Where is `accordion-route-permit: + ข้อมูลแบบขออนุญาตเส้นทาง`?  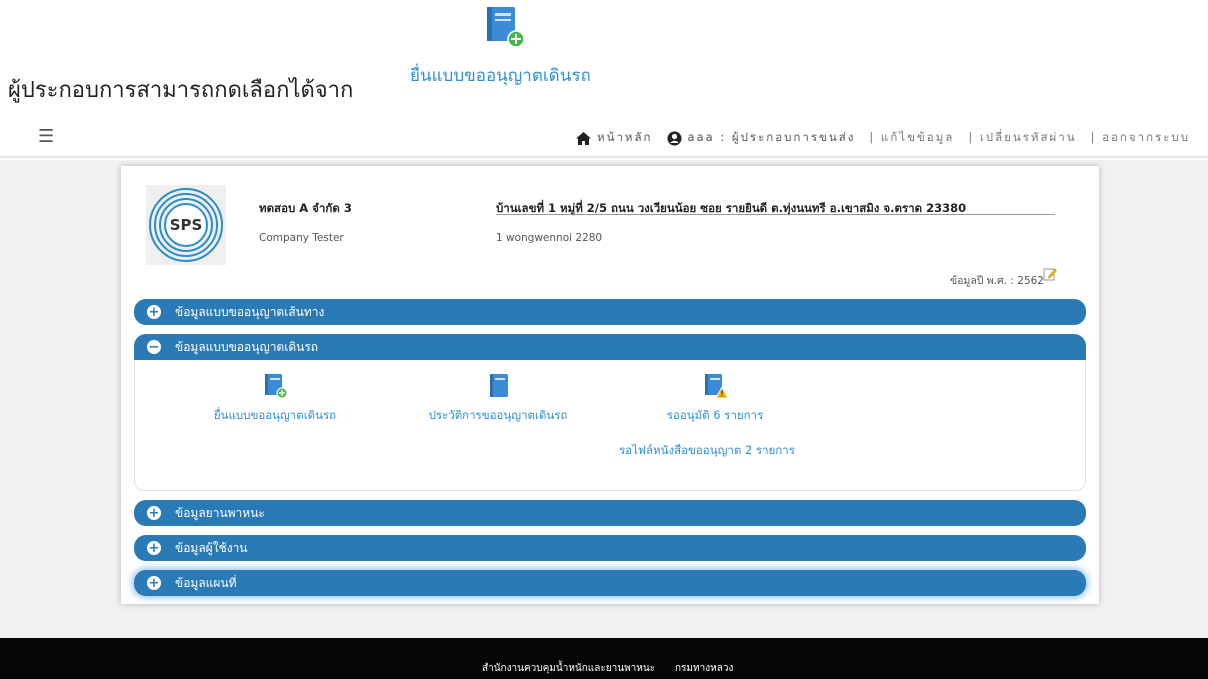
accordion-route-permit: + ข้อมูลแบบขออนุญาตเส้นทาง is located at coordinates (610, 312).